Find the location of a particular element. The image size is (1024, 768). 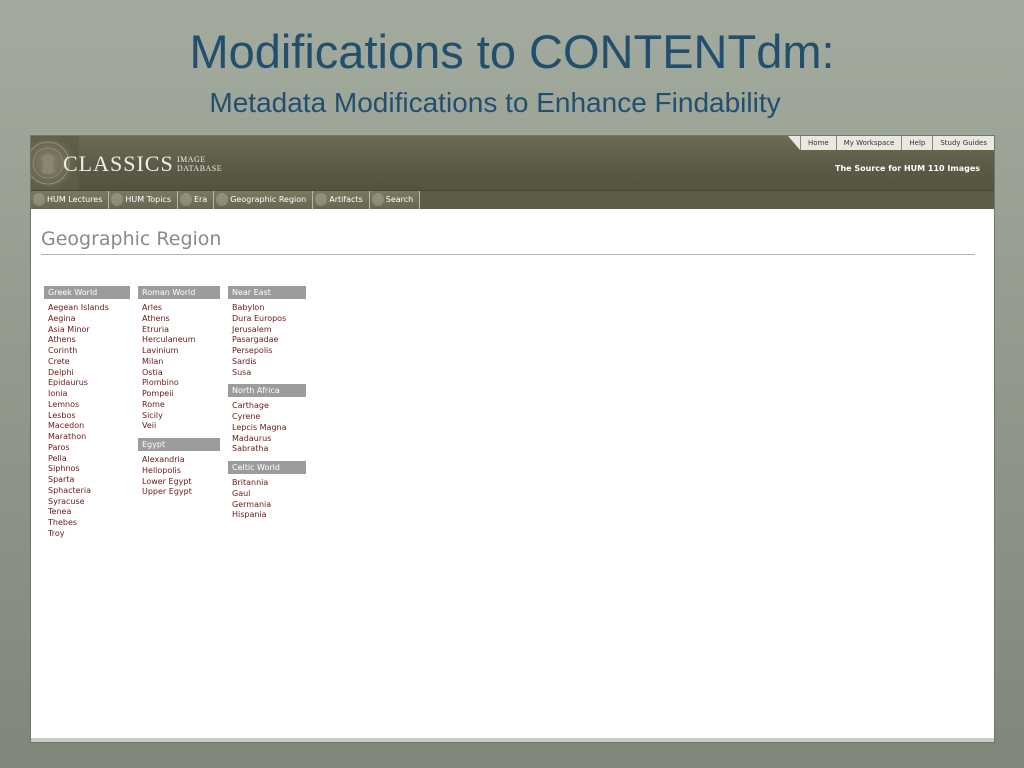

toplink-home: Home is located at coordinates (818, 143).